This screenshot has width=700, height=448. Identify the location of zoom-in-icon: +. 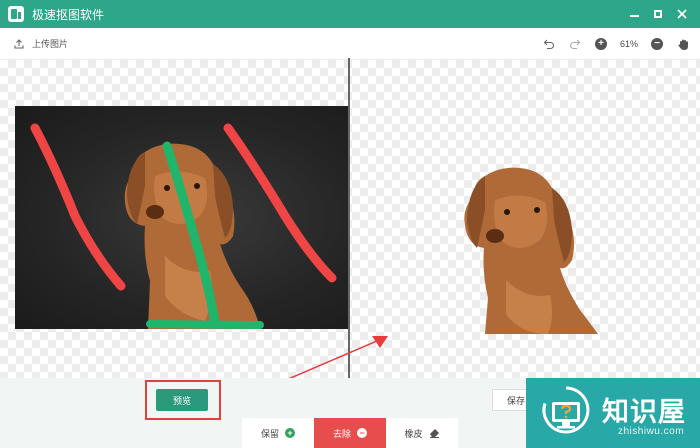
(601, 44).